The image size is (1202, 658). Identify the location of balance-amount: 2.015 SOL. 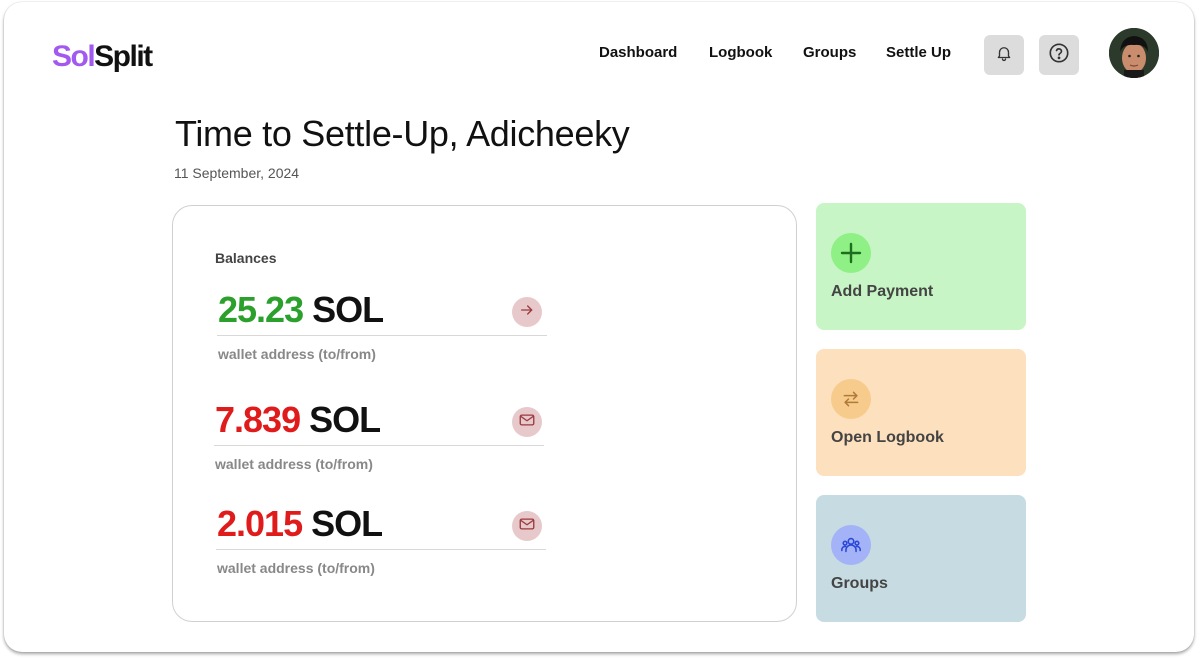
(383, 524).